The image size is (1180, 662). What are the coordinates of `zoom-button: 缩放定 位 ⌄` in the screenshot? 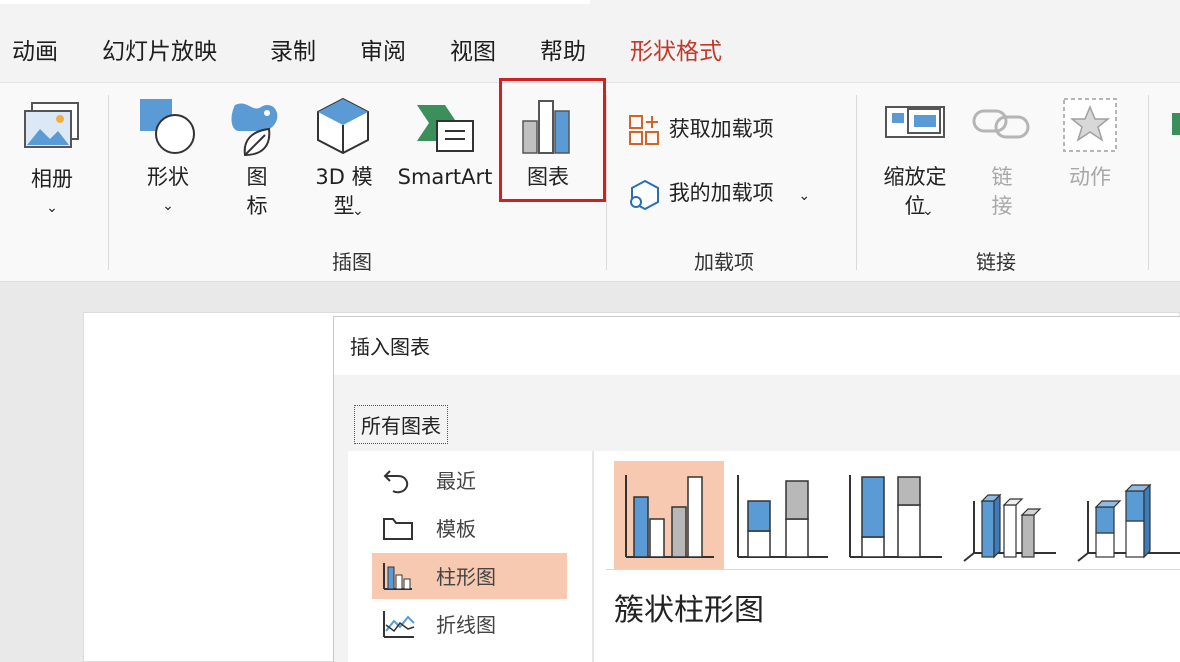 It's located at (915, 192).